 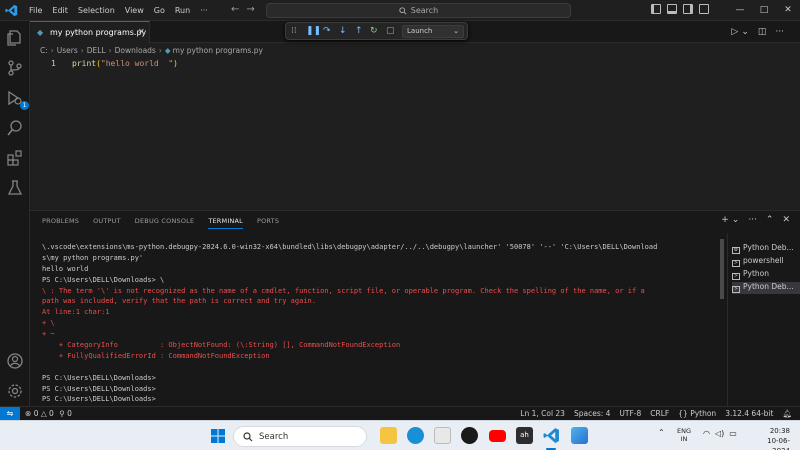 What do you see at coordinates (764, 10) in the screenshot?
I see `maximize-icon: □` at bounding box center [764, 10].